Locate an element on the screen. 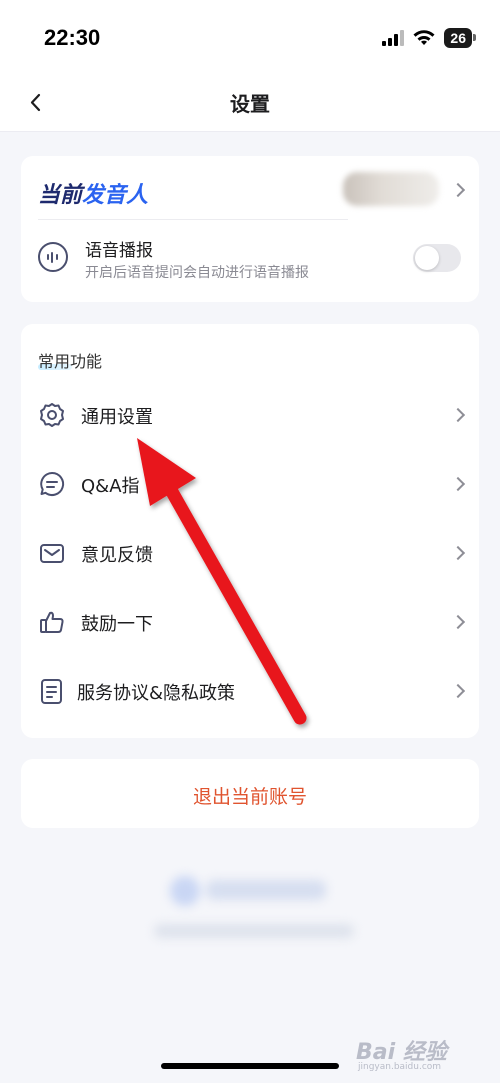 This screenshot has width=500, height=1083. section-title: 常用功能 is located at coordinates (70, 361).